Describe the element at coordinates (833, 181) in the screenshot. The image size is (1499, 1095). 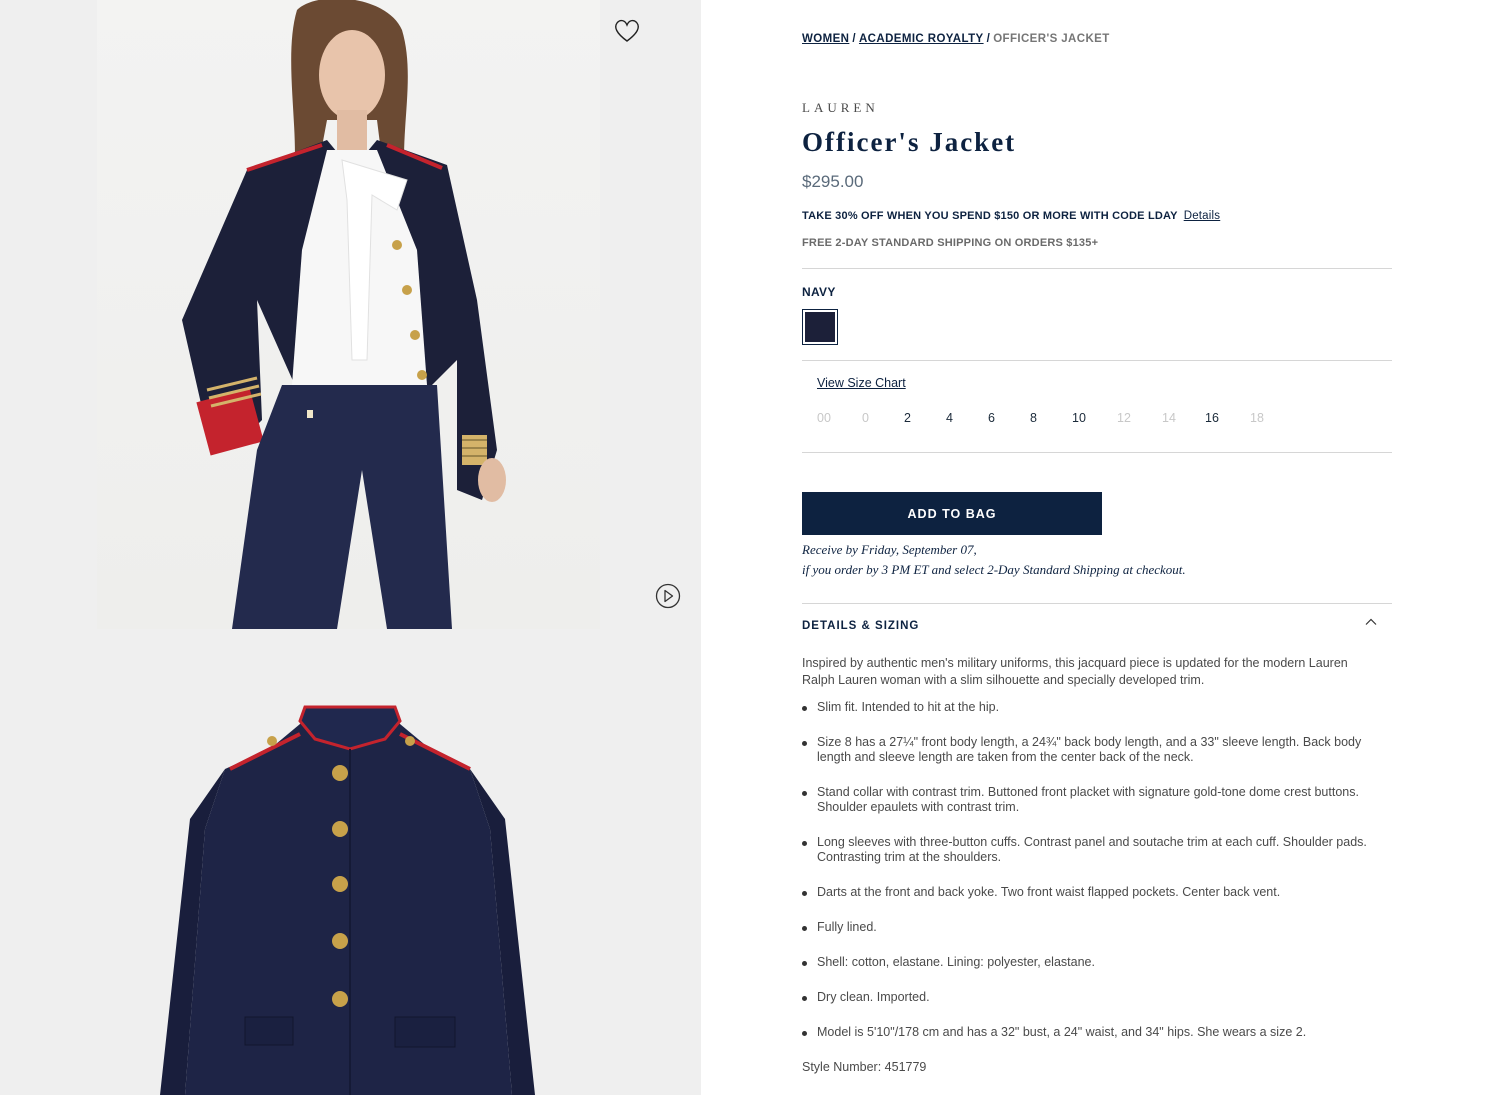
I see `product-price: $295.00` at that location.